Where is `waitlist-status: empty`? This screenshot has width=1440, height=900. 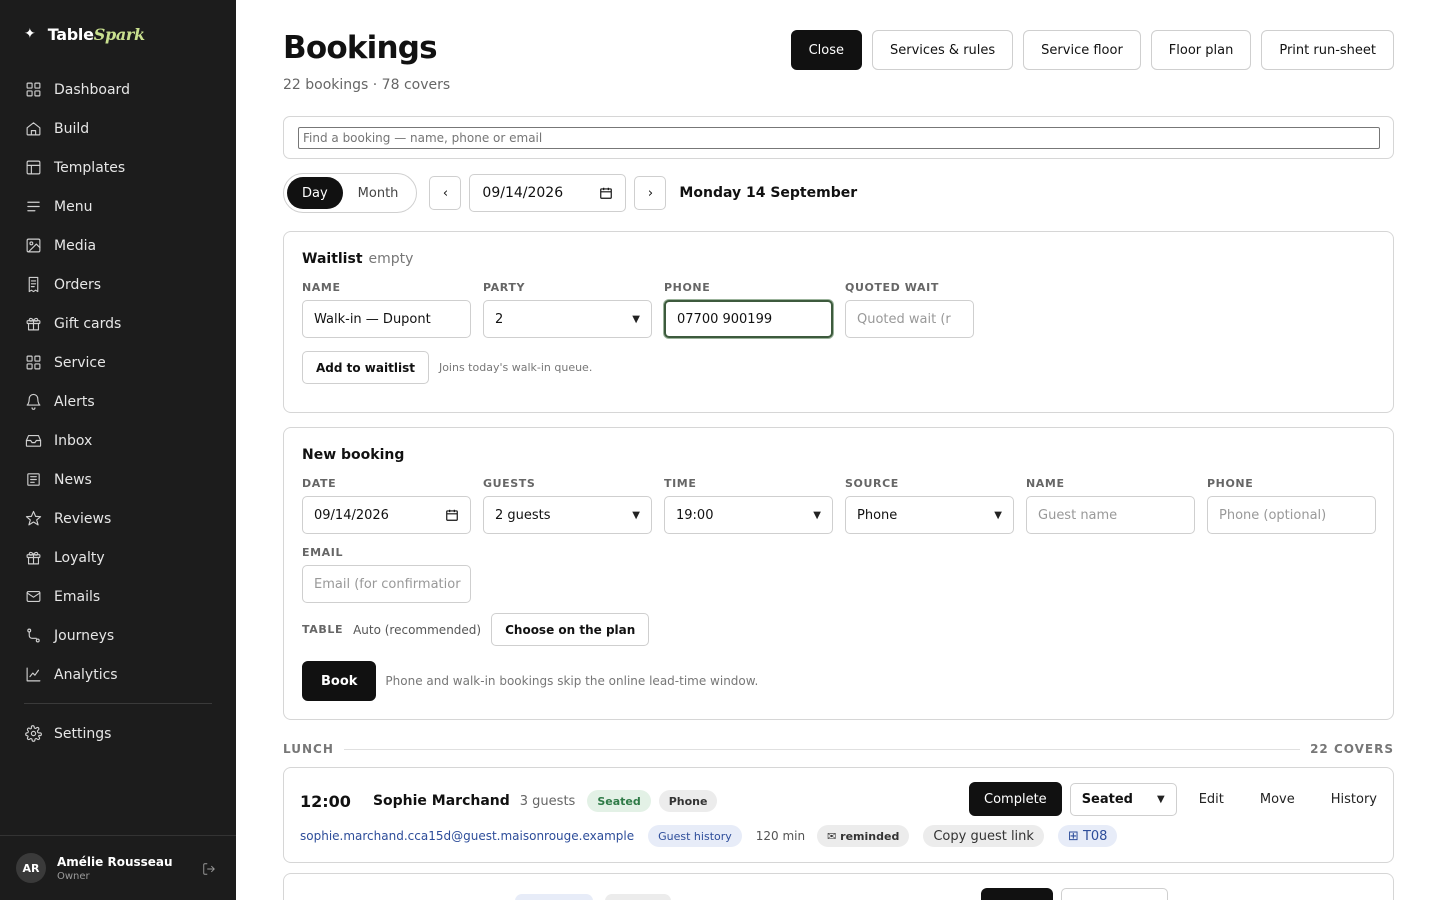
waitlist-status: empty is located at coordinates (391, 259).